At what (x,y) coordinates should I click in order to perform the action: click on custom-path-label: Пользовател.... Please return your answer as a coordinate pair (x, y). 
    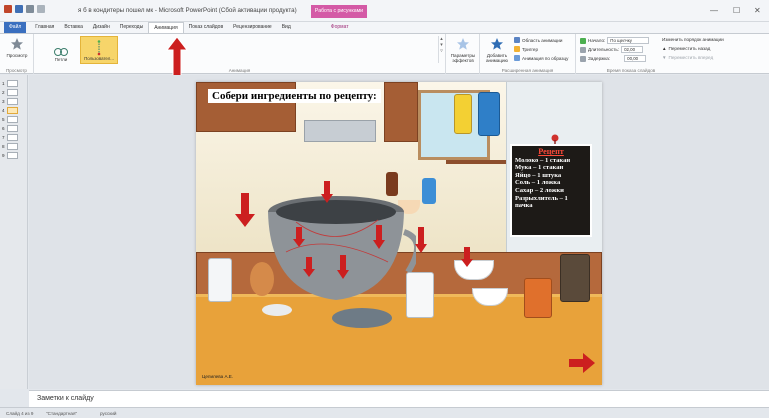
    Looking at the image, I should click on (99, 58).